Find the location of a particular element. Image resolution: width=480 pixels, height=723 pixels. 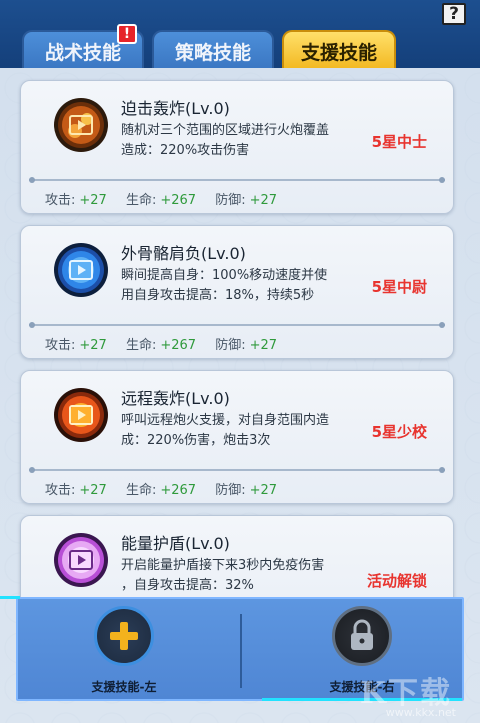

help-button: ? is located at coordinates (454, 14).